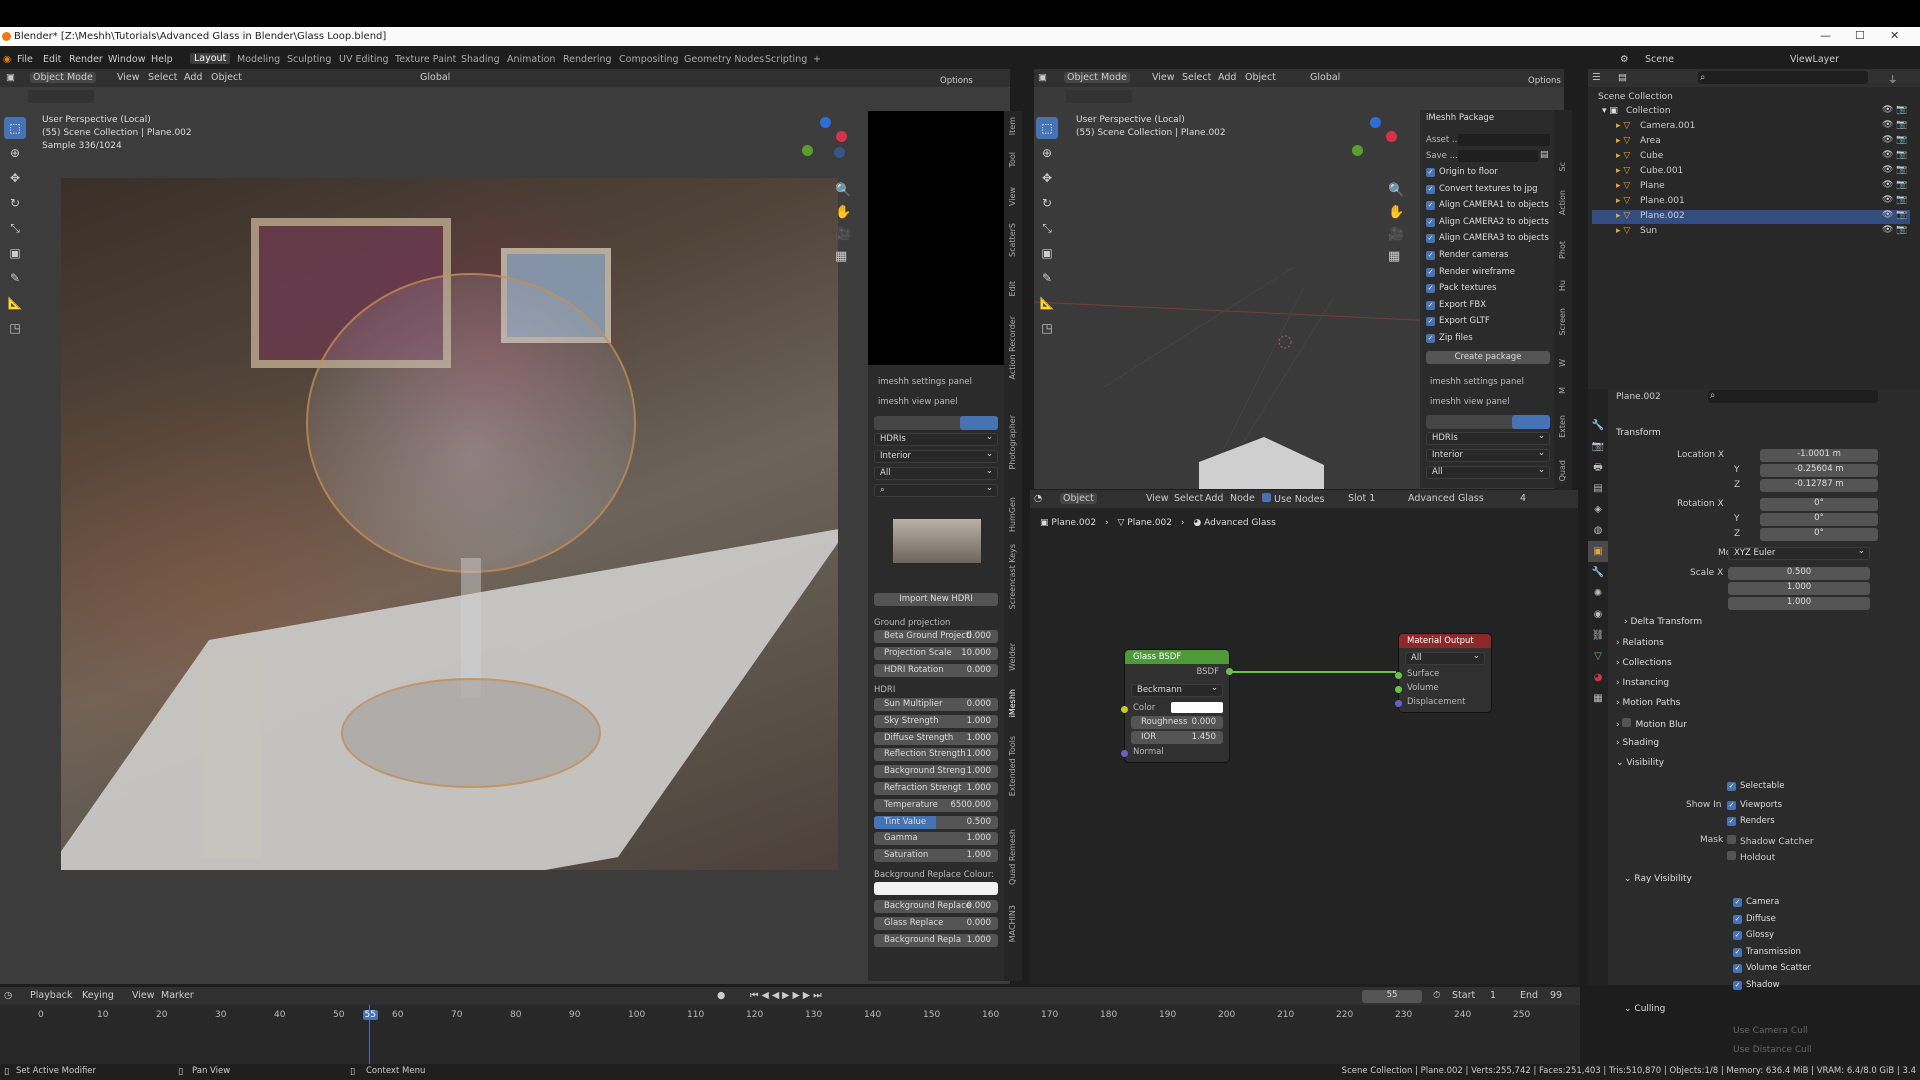 The image size is (1920, 1080). I want to click on rotate-tool-icon: ↻, so click(15, 203).